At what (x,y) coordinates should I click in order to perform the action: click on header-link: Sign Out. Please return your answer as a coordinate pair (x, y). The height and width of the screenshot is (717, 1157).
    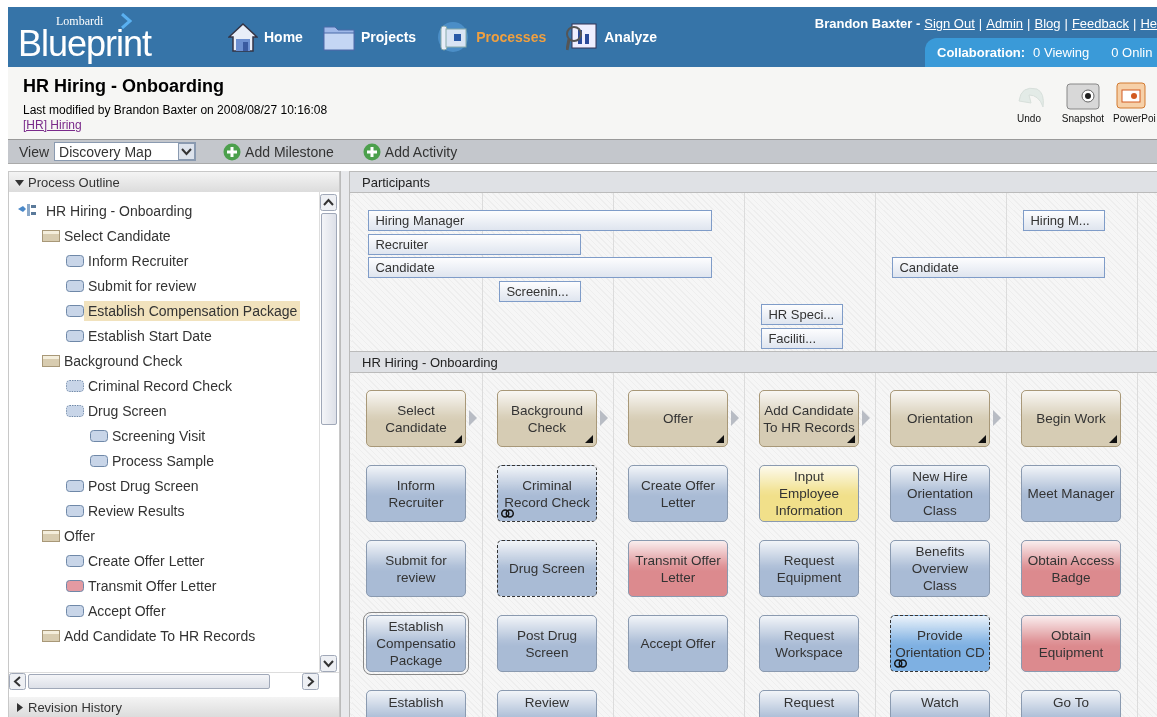
    Looking at the image, I should click on (949, 23).